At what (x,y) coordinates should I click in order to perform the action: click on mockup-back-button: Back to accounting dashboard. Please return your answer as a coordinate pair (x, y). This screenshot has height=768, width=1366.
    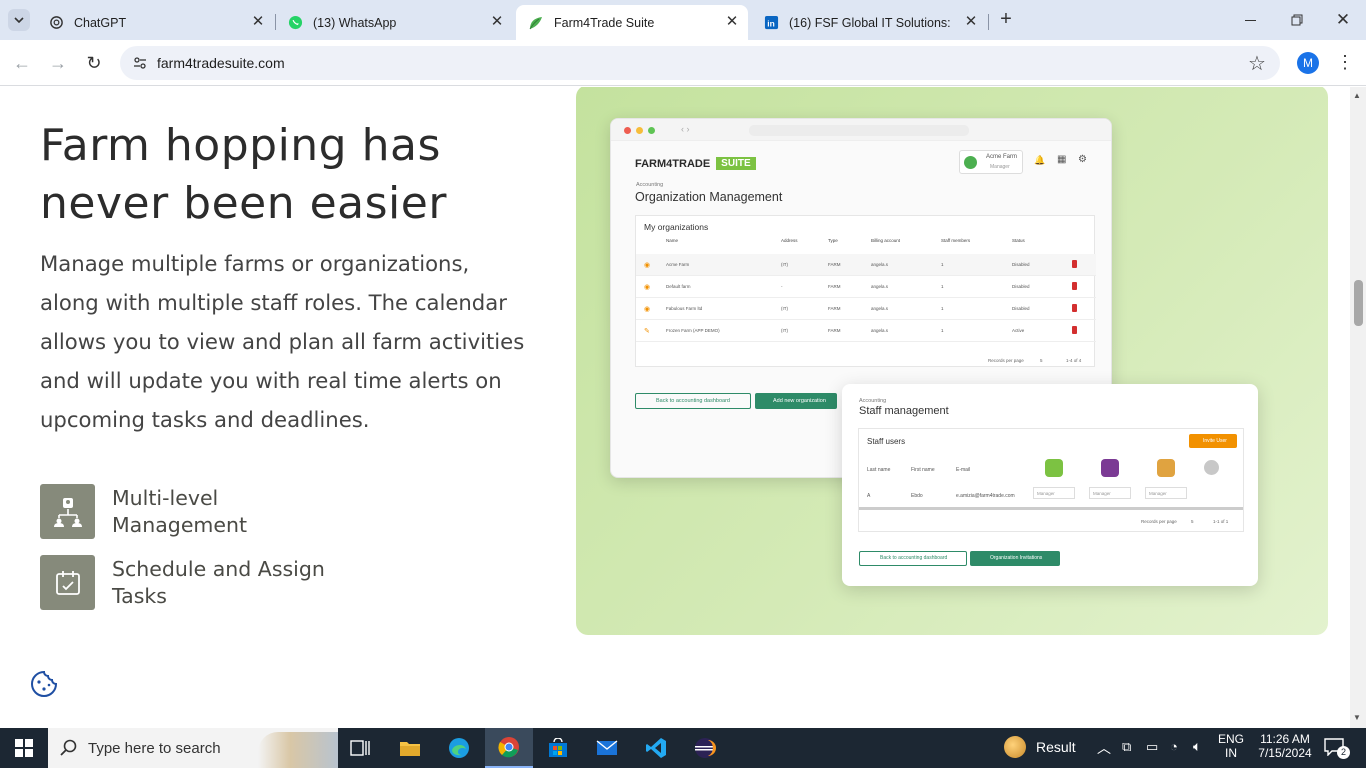
    Looking at the image, I should click on (693, 401).